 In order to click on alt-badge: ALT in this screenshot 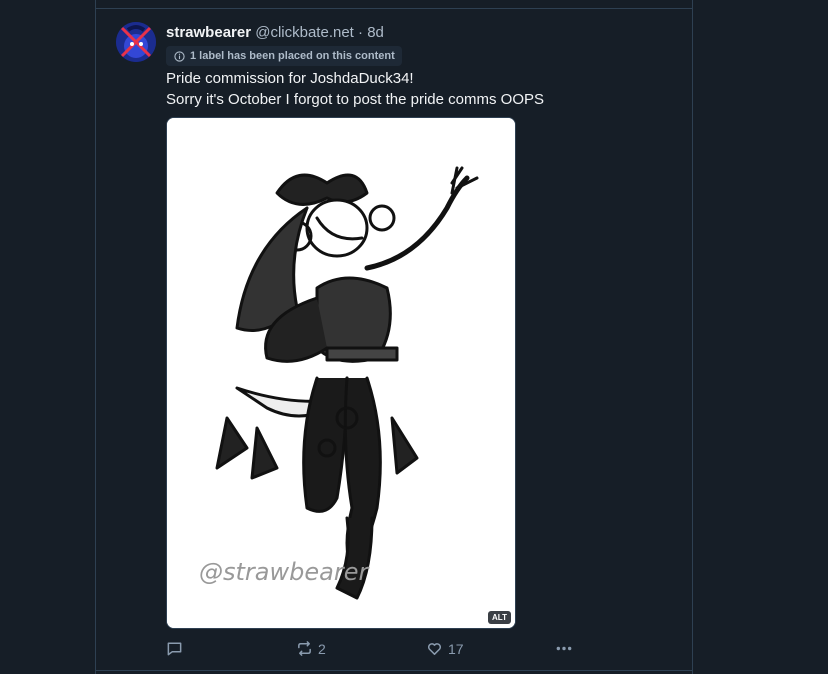, I will do `click(499, 617)`.